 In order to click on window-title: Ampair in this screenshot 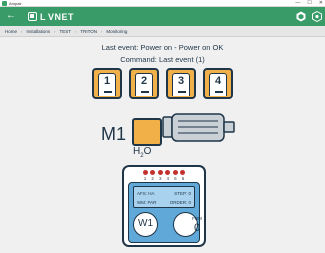, I will do `click(15, 3)`.